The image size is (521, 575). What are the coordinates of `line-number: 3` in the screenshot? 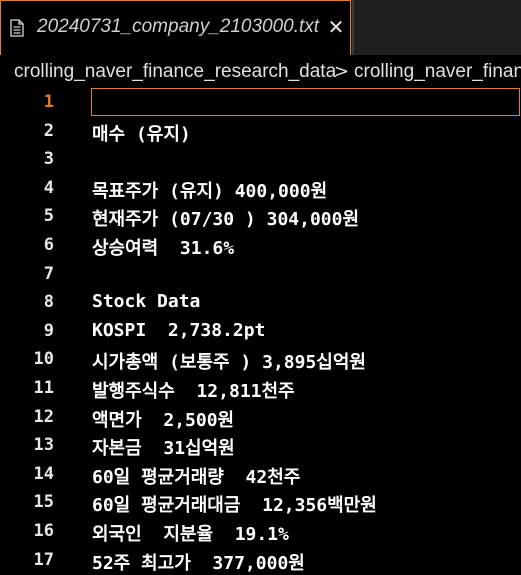 It's located at (48, 159).